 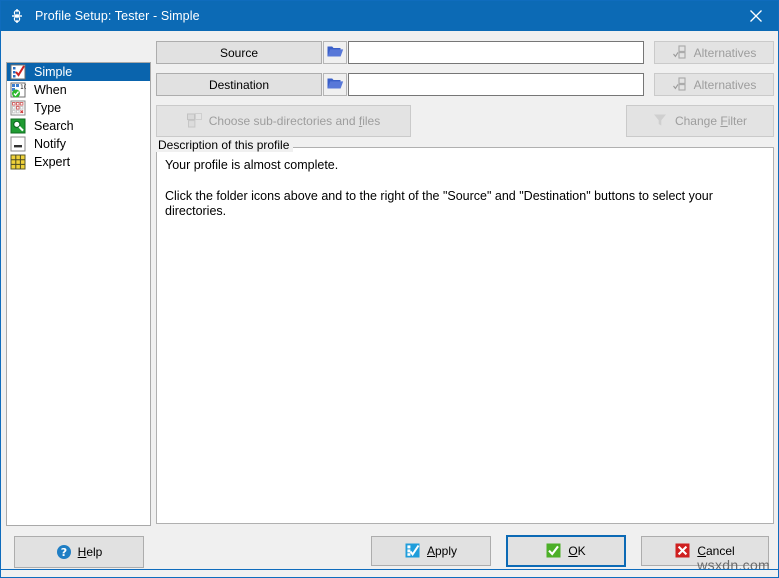 What do you see at coordinates (54, 126) in the screenshot?
I see `sidebar-item-label: Search` at bounding box center [54, 126].